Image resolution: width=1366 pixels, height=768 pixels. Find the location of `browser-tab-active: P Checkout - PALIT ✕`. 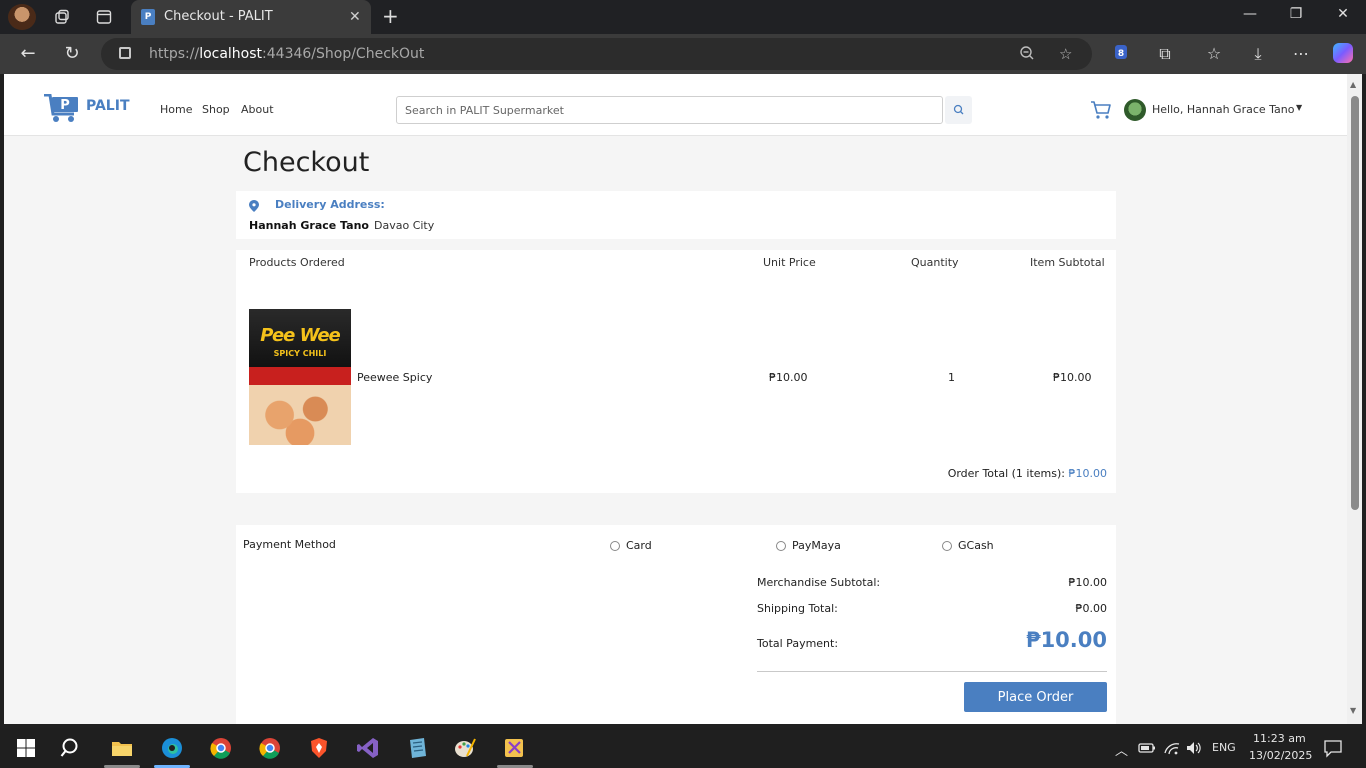

browser-tab-active: P Checkout - PALIT ✕ is located at coordinates (251, 17).